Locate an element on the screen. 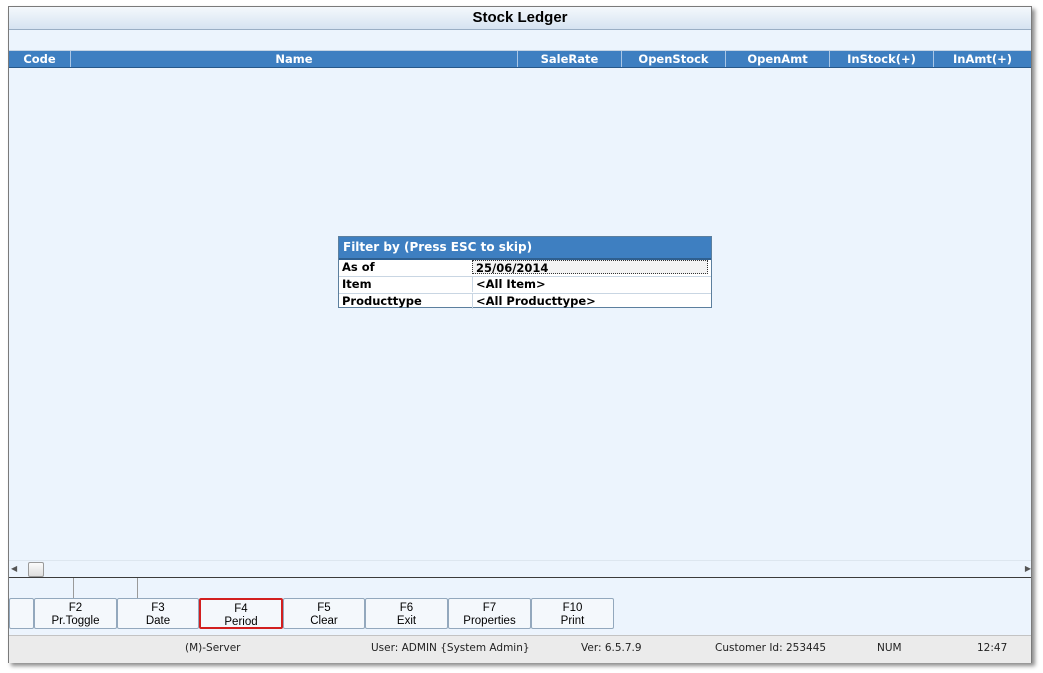 Image resolution: width=1043 pixels, height=673 pixels. filter-label: Producttype is located at coordinates (382, 301).